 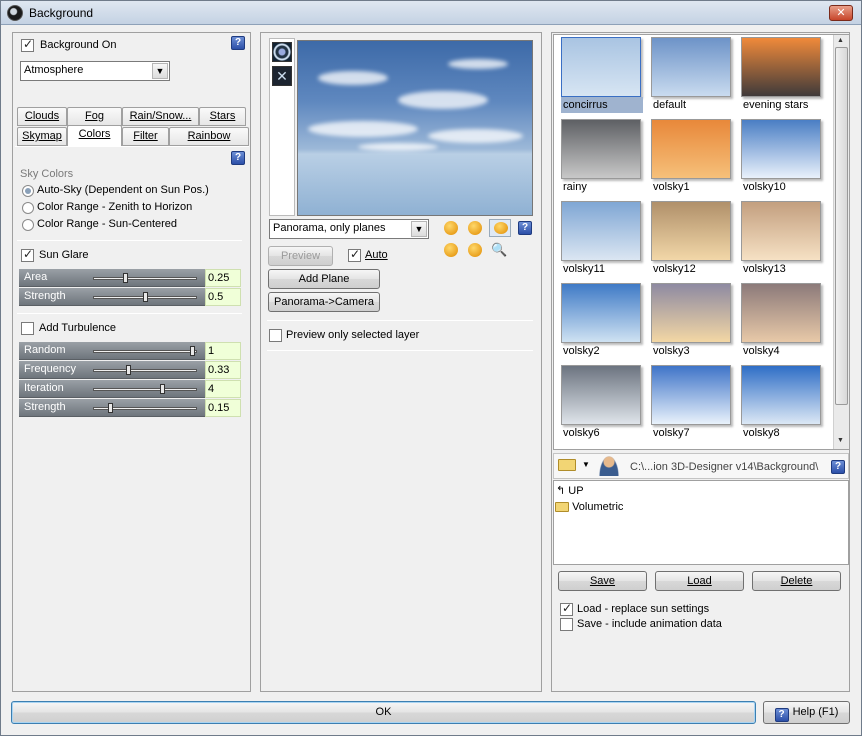 I want to click on background-on-checkbox, so click(x=27, y=44).